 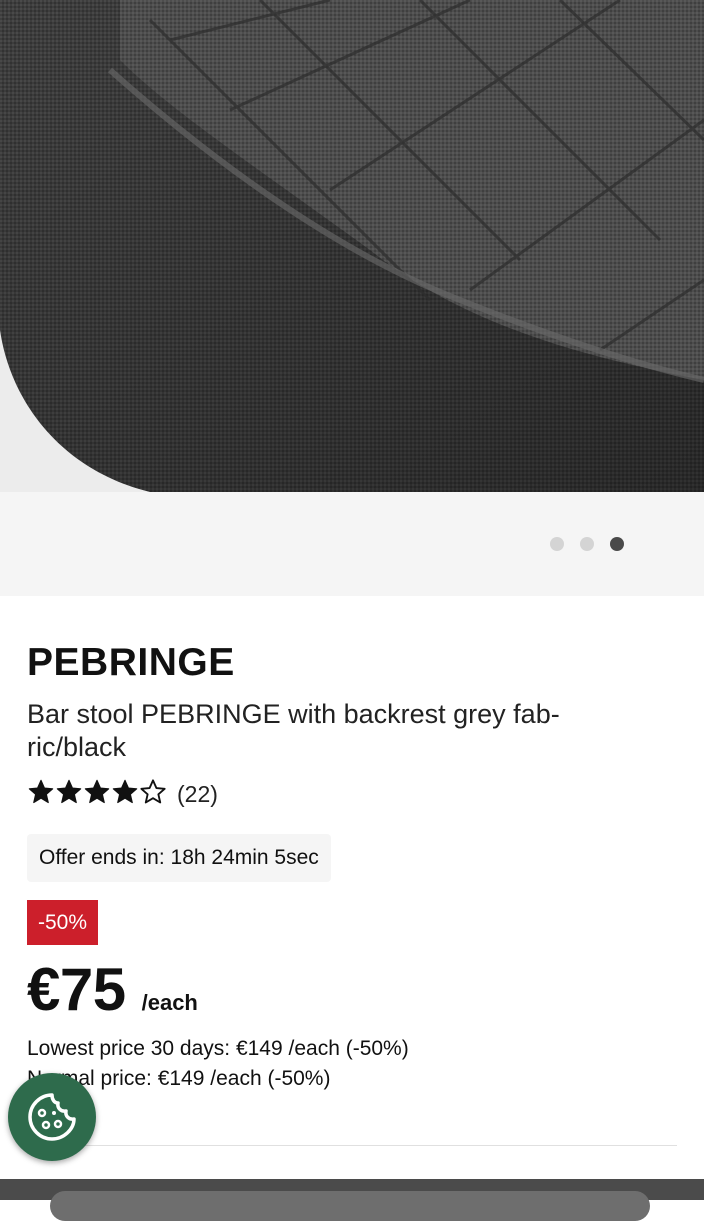 I want to click on product-name: PEBRINGE, so click(x=131, y=662).